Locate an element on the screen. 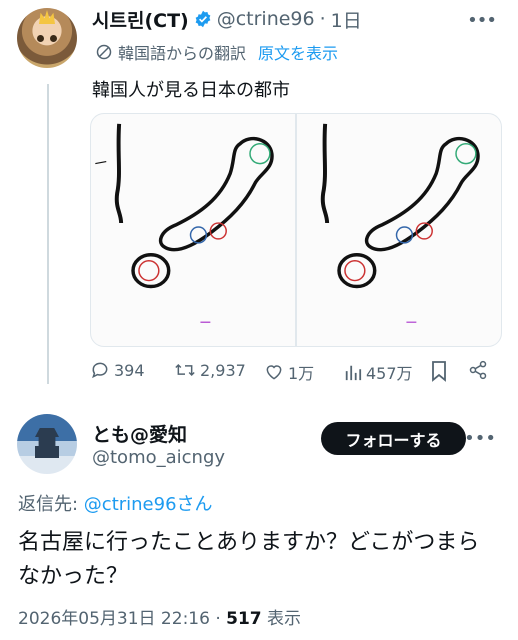  translate-icon is located at coordinates (104, 52).